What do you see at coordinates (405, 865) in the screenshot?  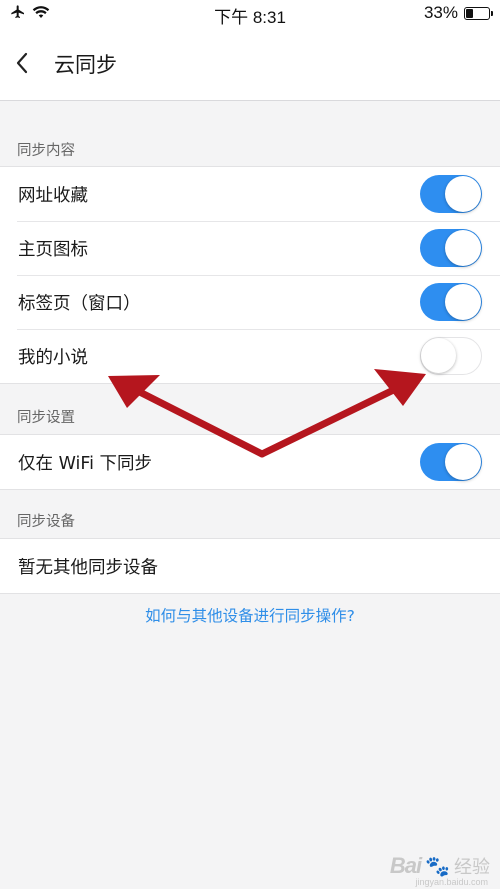 I see `watermark-logo: Bai` at bounding box center [405, 865].